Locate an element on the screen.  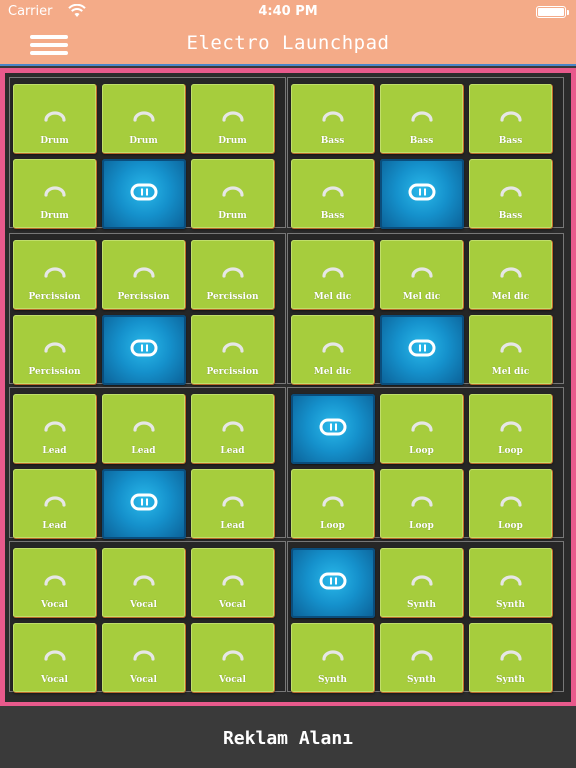
pad-section-synth: Synth Synth Synth Synth Synth is located at coordinates (425, 617).